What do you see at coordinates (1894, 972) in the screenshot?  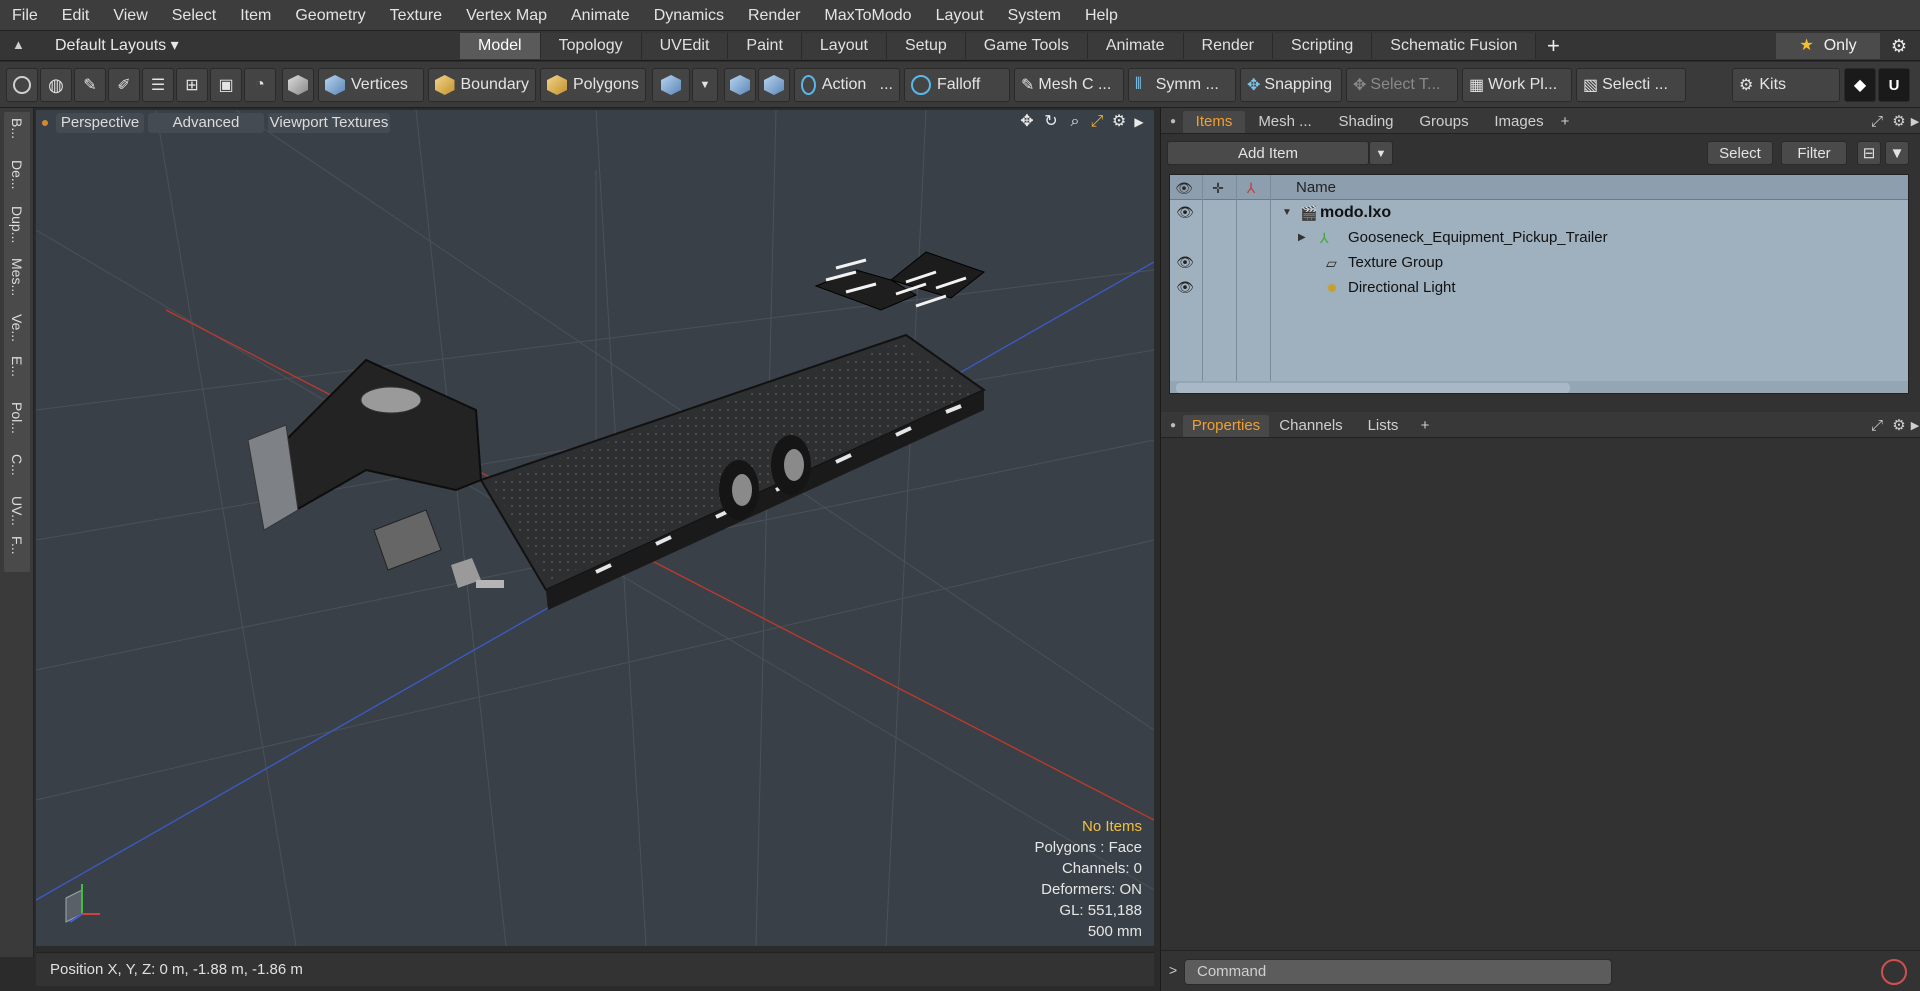 I see `record-icon` at bounding box center [1894, 972].